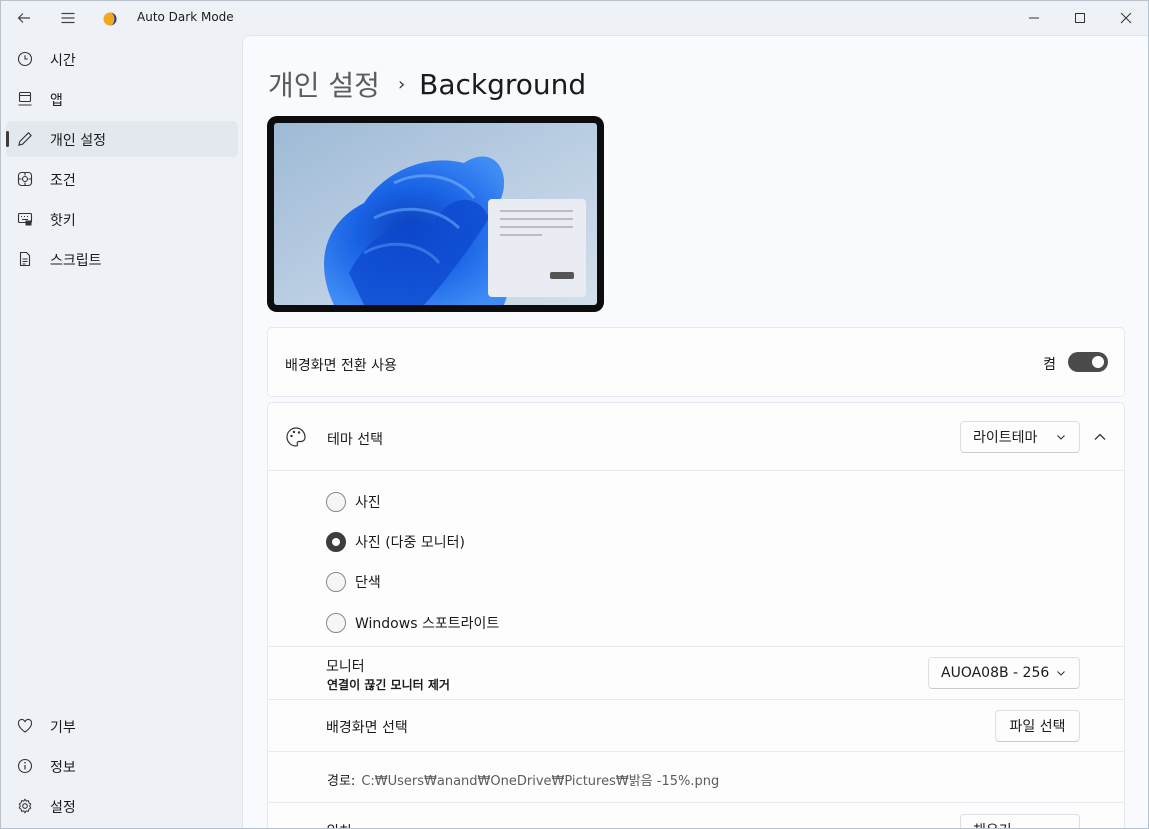 The width and height of the screenshot is (1149, 829). Describe the element at coordinates (122, 59) in the screenshot. I see `sidebar-item-time: 시간` at that location.